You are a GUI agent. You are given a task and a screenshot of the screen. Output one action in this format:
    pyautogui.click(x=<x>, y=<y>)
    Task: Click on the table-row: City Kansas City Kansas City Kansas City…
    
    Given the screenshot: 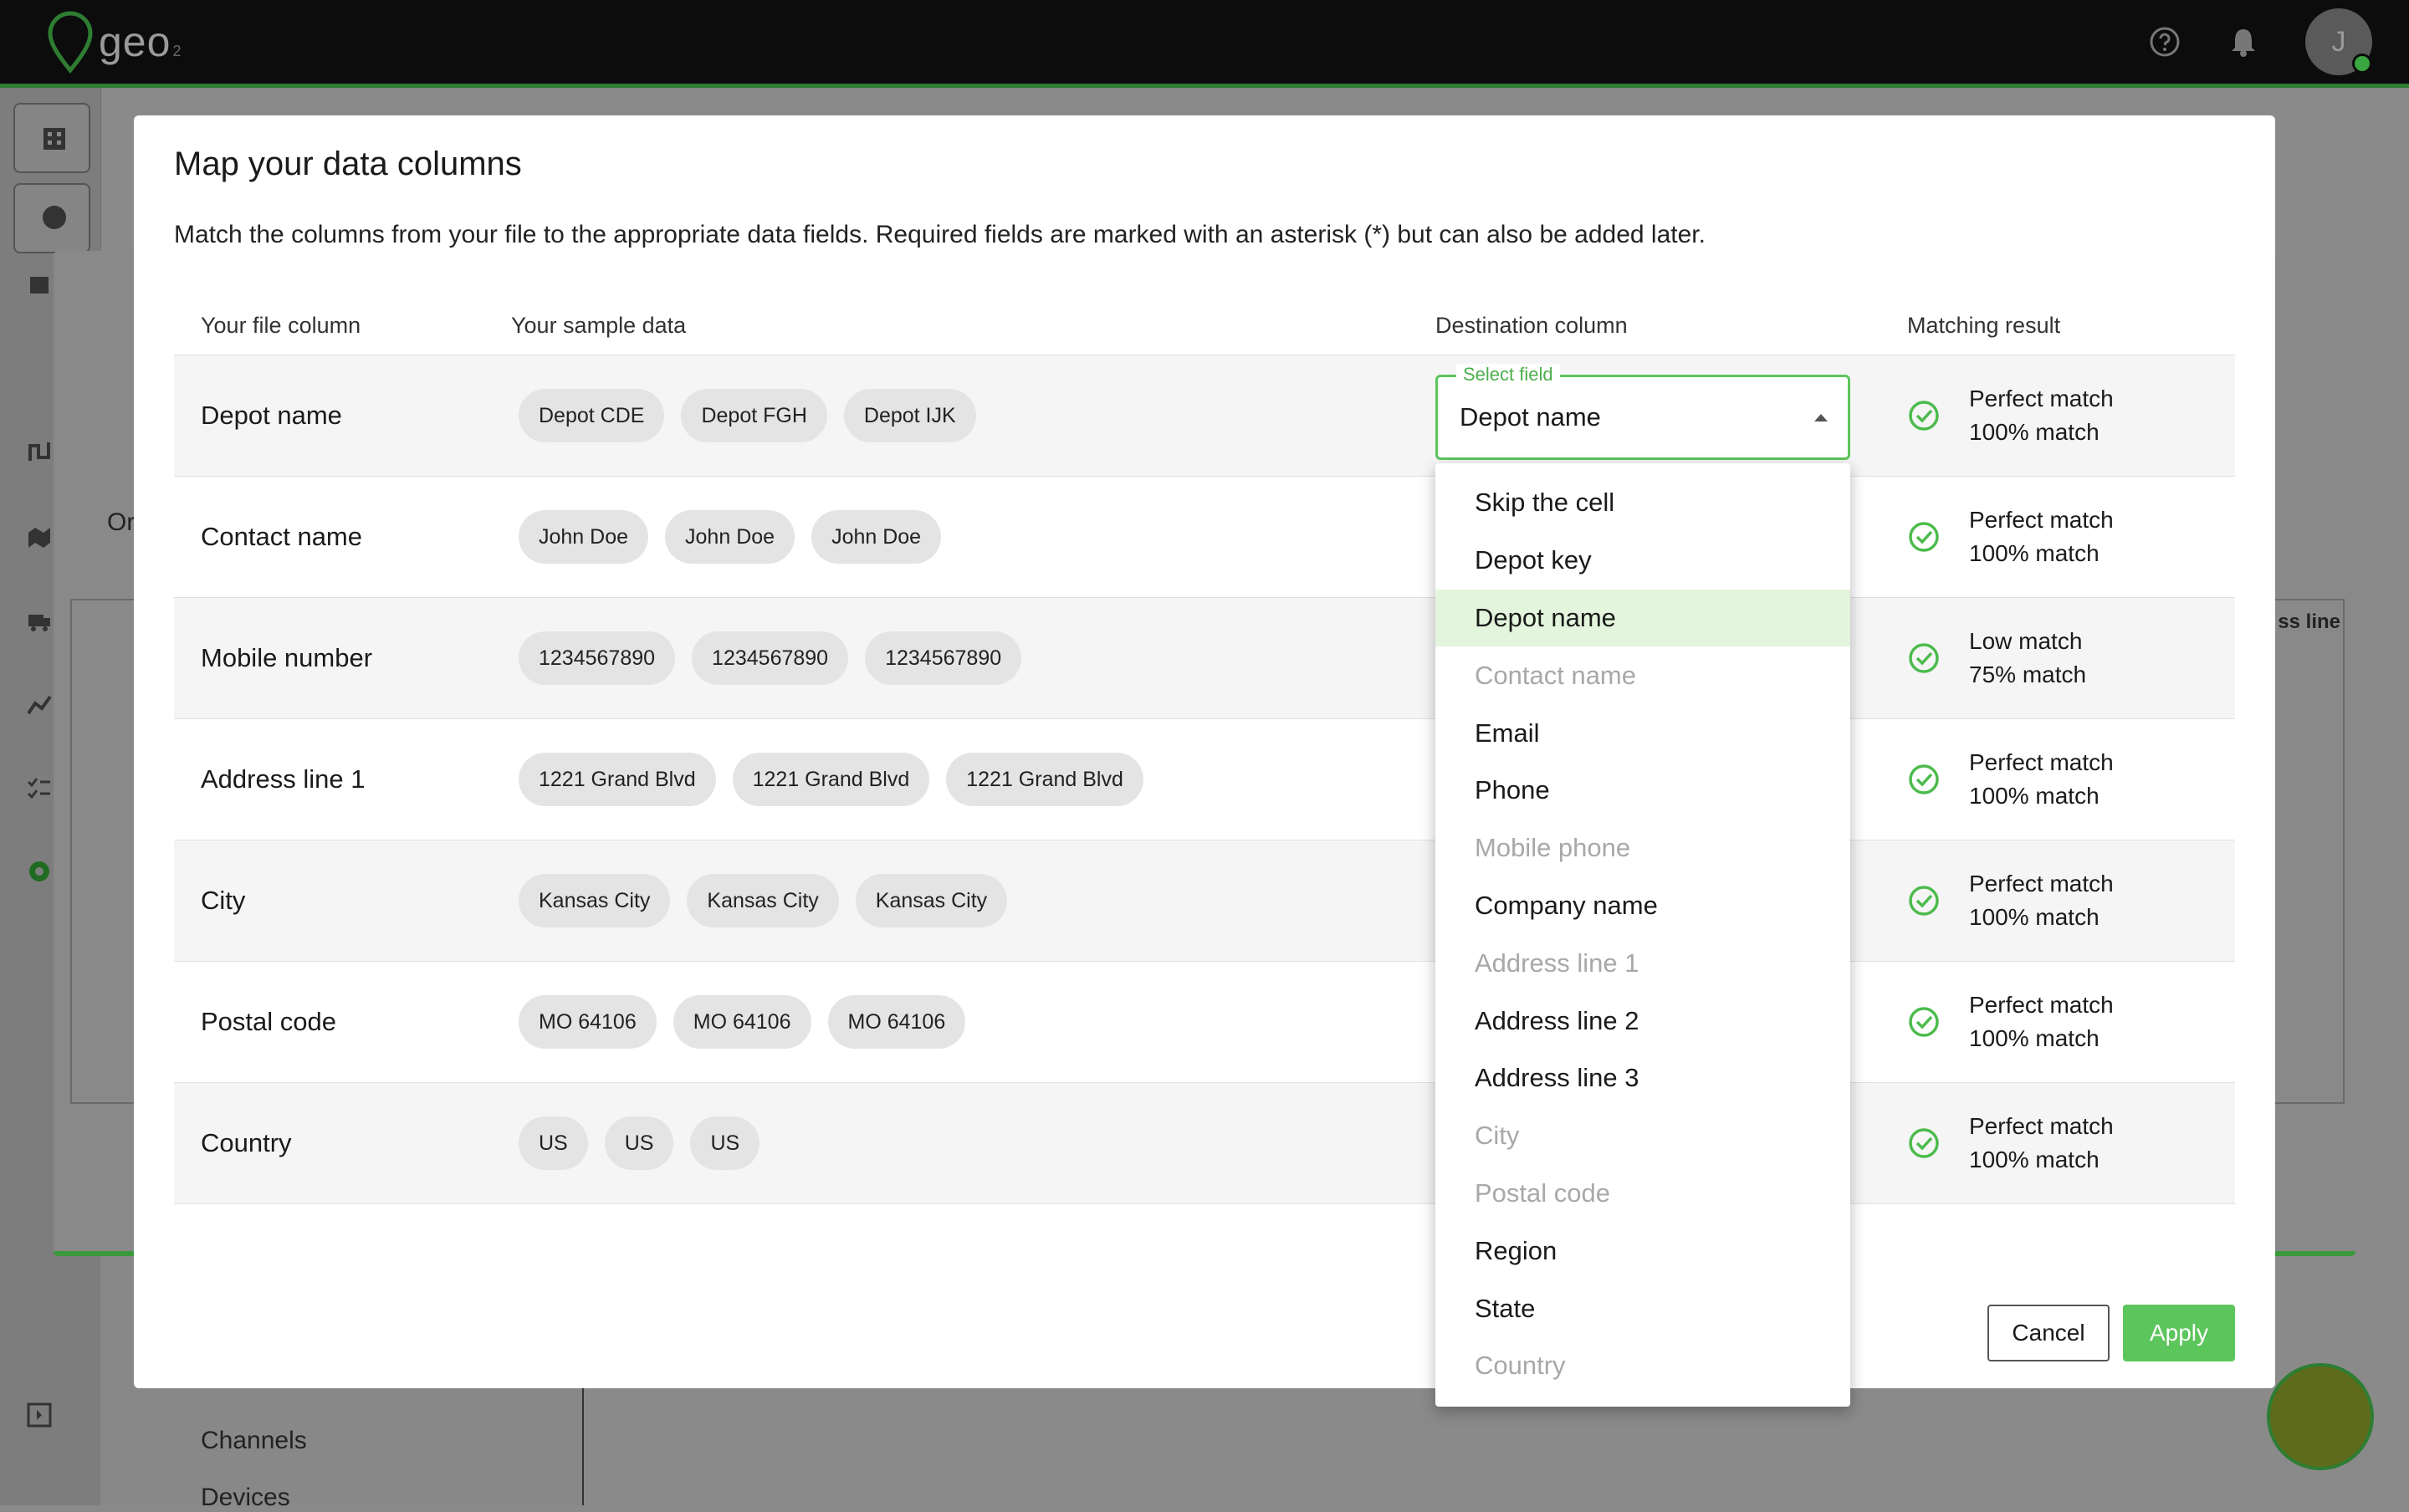 What is the action you would take?
    pyautogui.click(x=1204, y=901)
    